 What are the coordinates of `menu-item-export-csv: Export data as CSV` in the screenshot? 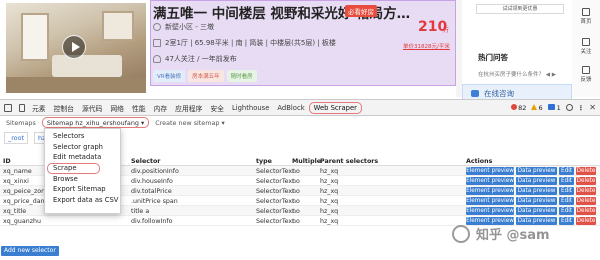 It's located at (82, 200).